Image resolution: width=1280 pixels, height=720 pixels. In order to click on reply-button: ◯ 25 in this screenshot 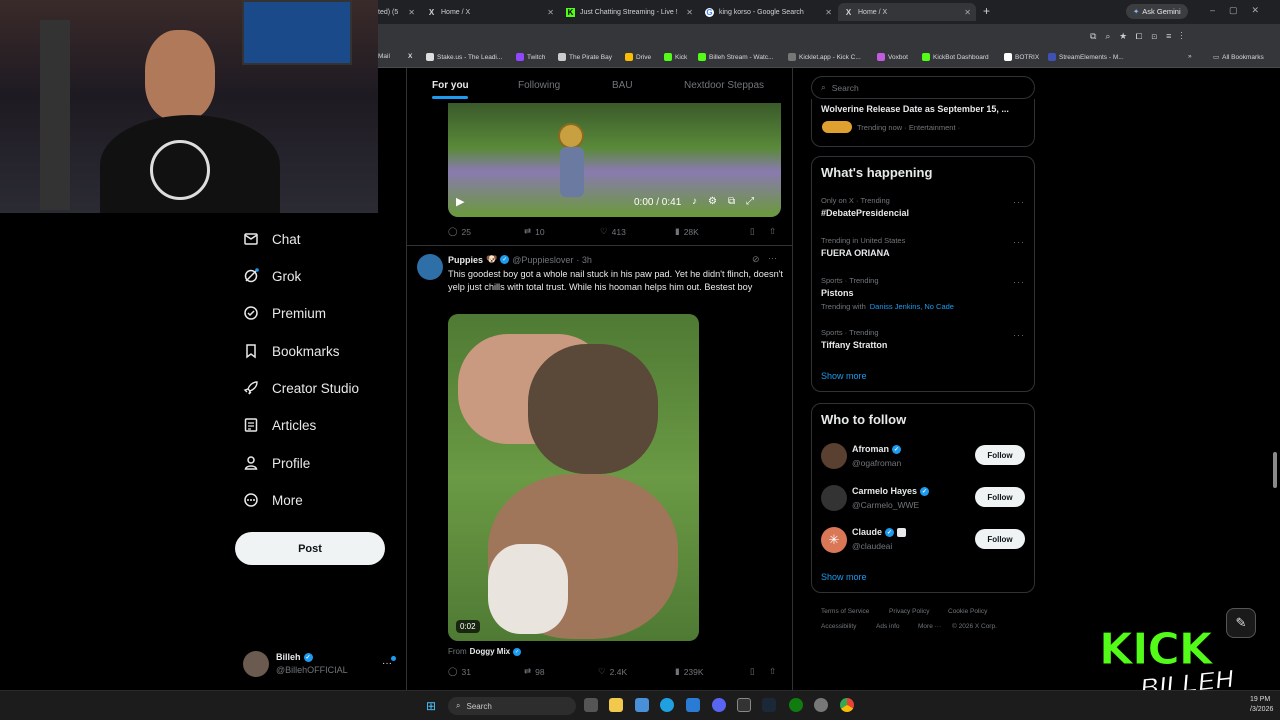, I will do `click(459, 231)`.